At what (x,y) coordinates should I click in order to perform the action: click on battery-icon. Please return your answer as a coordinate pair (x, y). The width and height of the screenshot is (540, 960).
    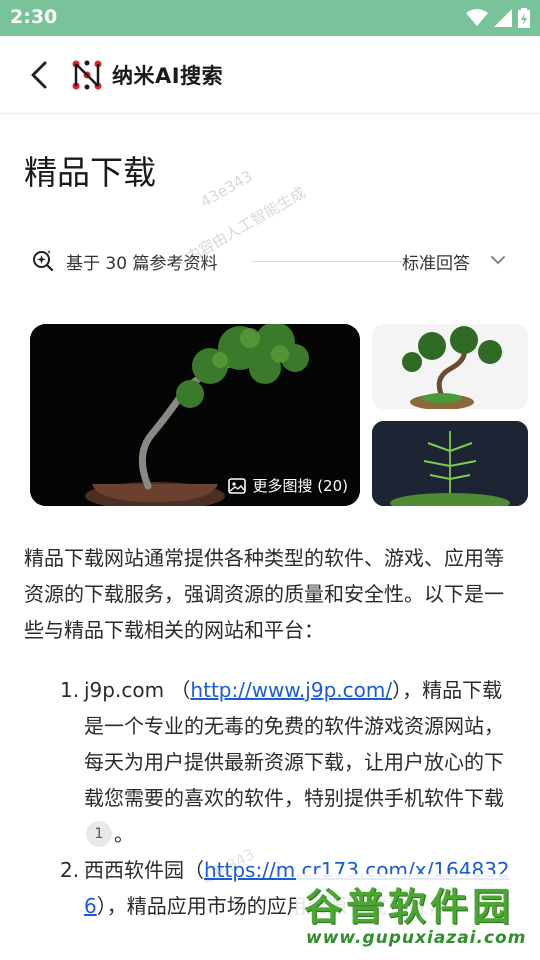
    Looking at the image, I should click on (524, 18).